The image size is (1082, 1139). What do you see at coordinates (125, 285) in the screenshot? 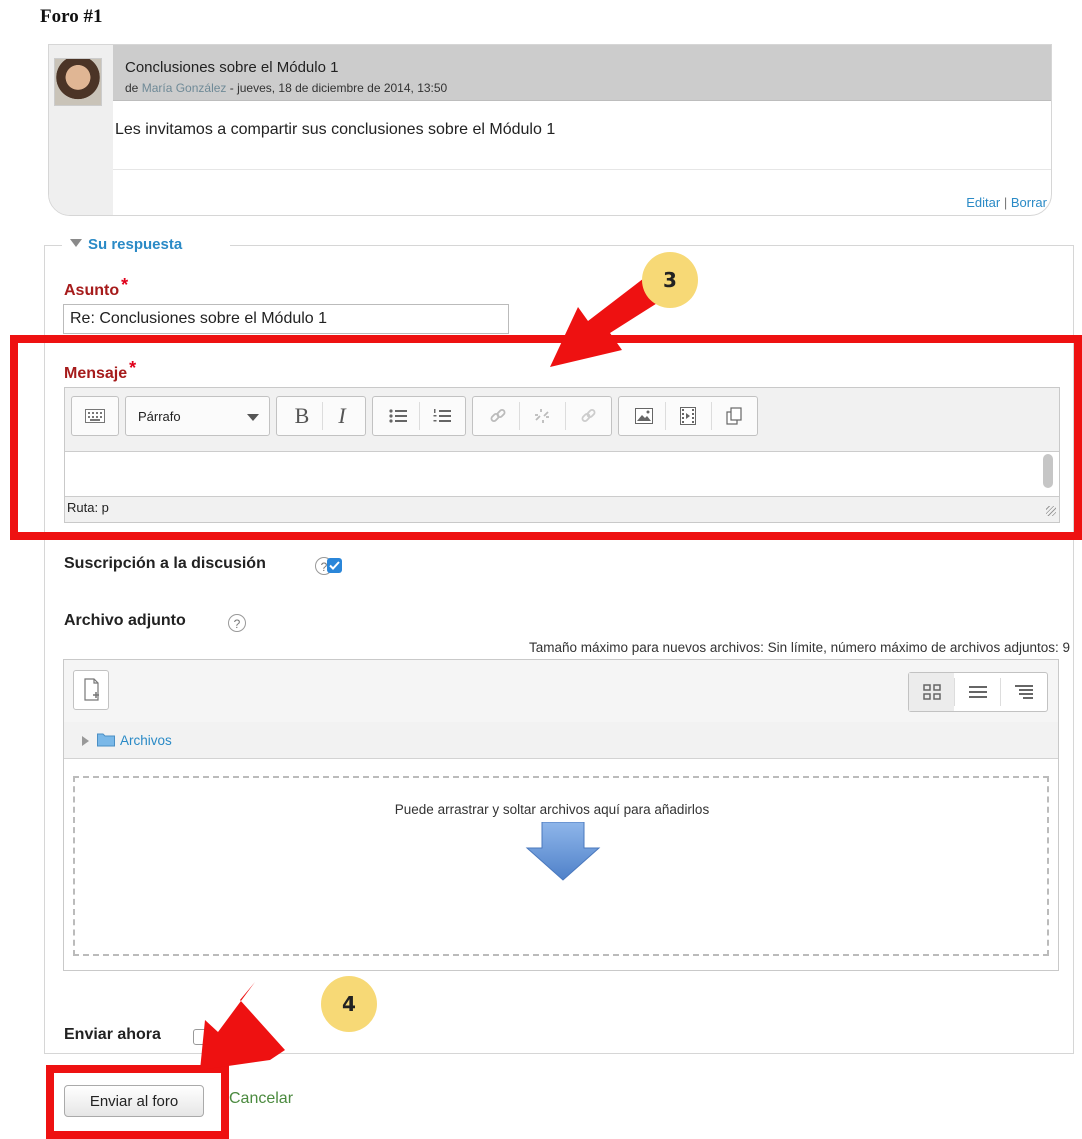
I see `required-icon: *` at bounding box center [125, 285].